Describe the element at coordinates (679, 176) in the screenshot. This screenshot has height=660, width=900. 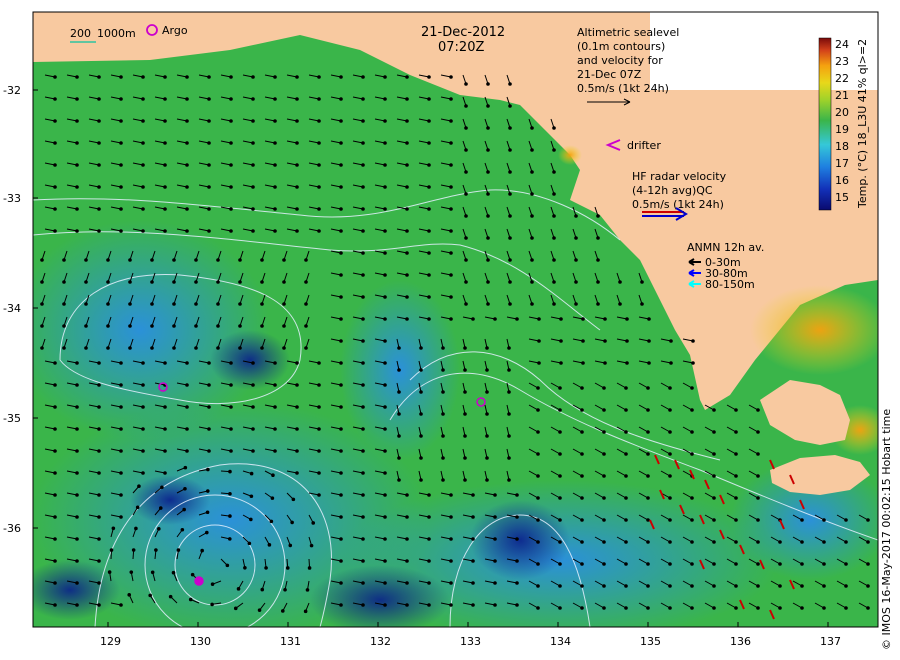
I see `hf-radar-line-1: HF radar velocity` at that location.